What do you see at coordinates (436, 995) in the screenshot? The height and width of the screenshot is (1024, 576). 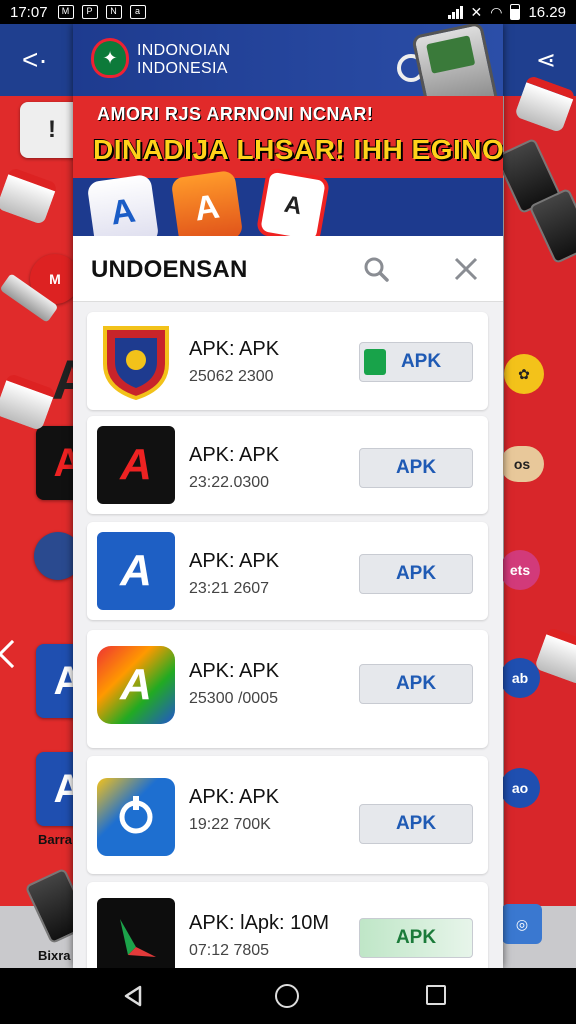 I see `nav-recent-apps-icon` at bounding box center [436, 995].